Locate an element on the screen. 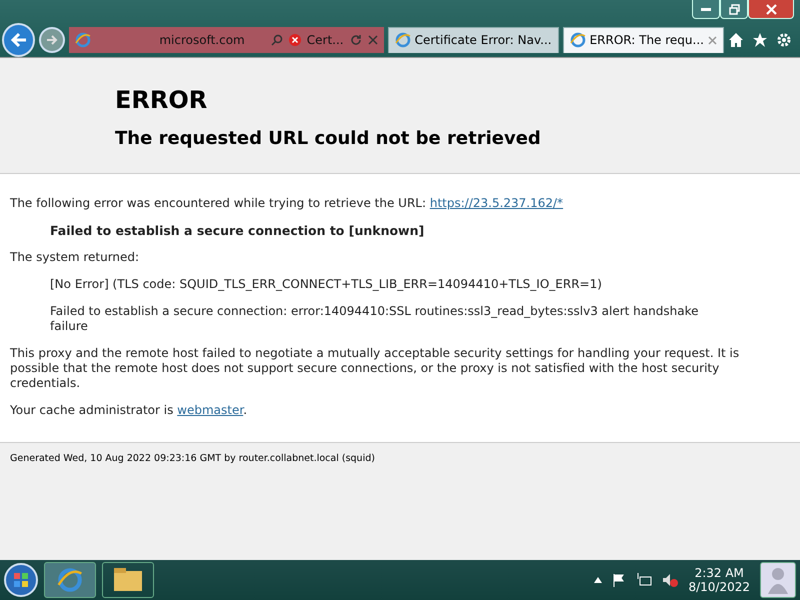  flag-icon is located at coordinates (619, 580).